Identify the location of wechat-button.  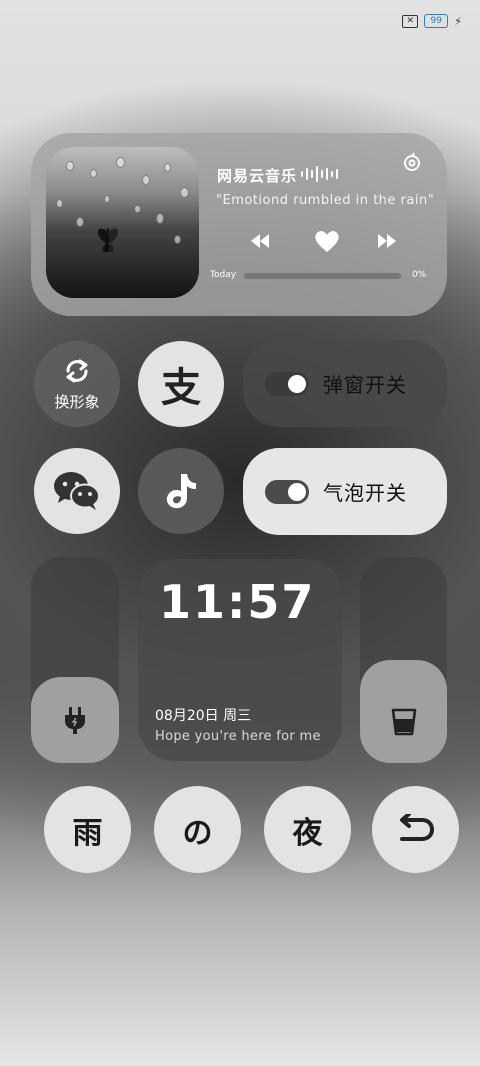
(77, 491).